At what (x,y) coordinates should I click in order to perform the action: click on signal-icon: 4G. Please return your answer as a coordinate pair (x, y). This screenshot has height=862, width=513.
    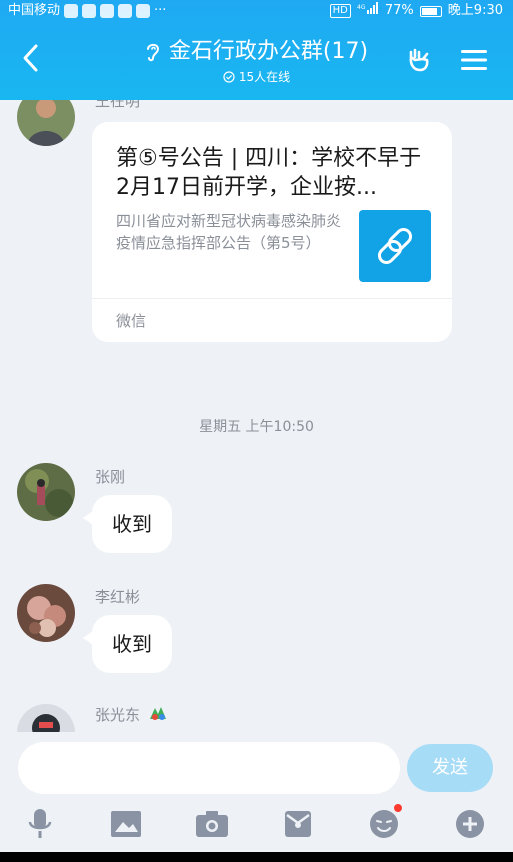
    Looking at the image, I should click on (368, 11).